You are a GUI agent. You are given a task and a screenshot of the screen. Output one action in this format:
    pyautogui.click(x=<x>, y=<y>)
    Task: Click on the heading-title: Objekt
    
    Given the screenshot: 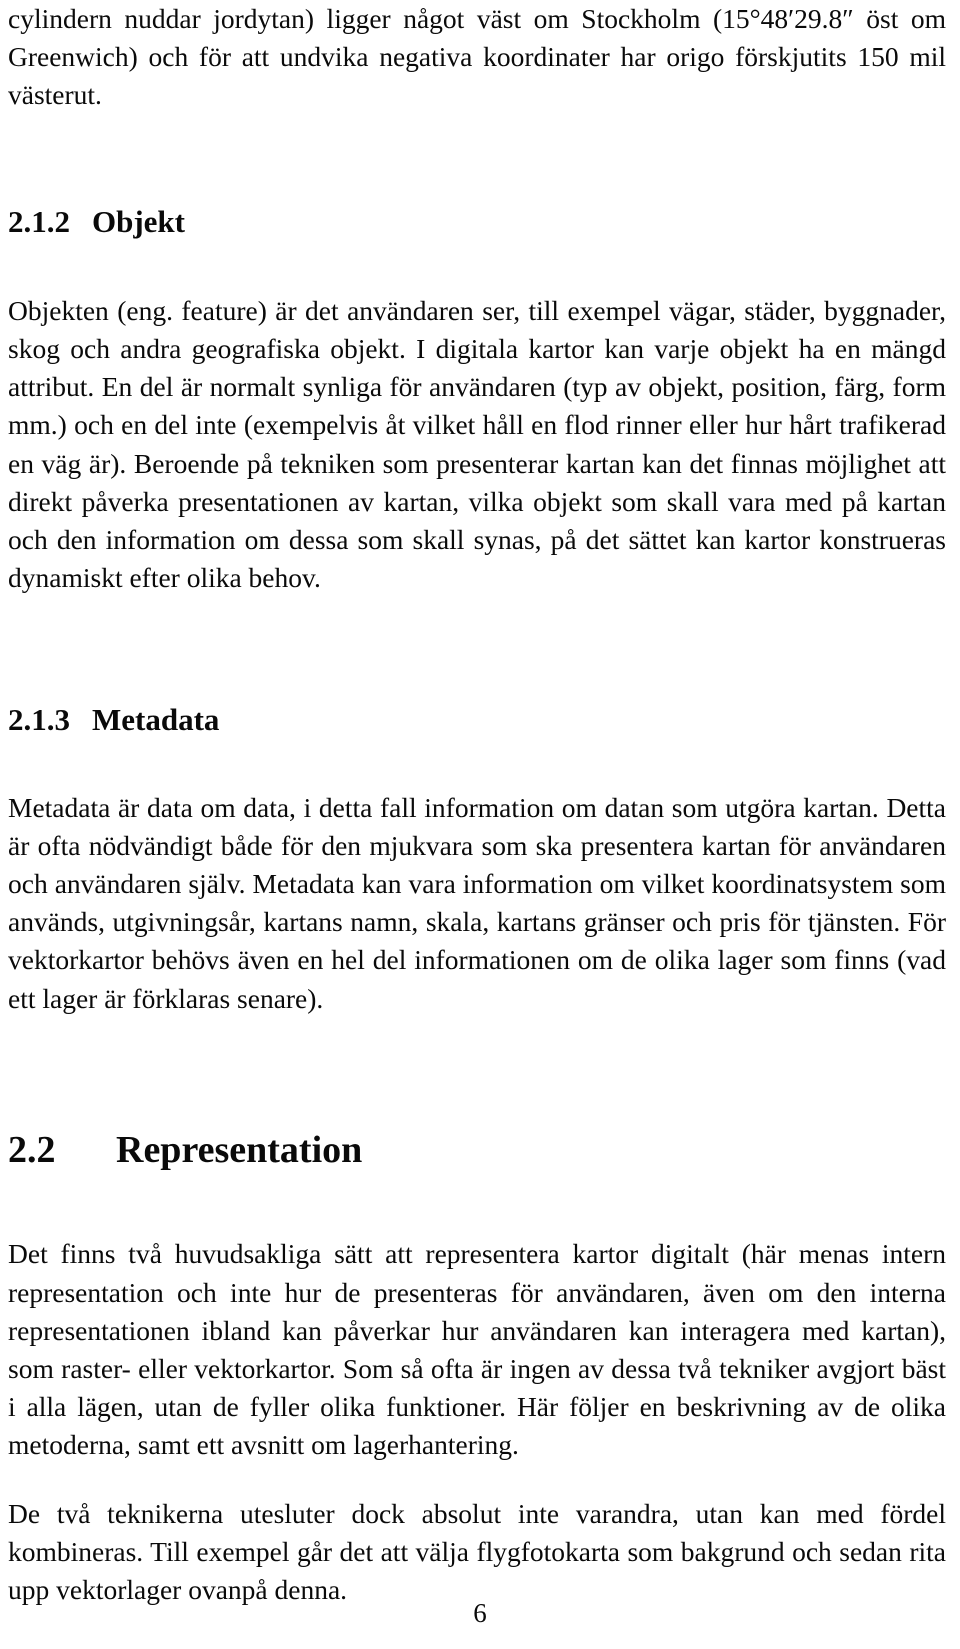 What is the action you would take?
    pyautogui.click(x=138, y=221)
    